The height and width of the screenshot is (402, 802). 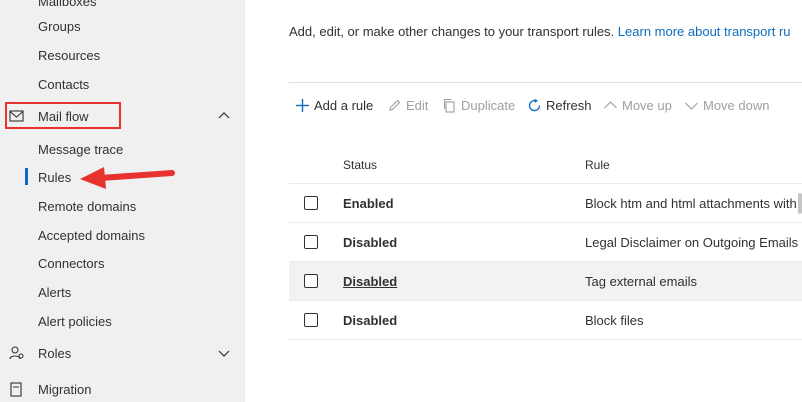 I want to click on copy-icon, so click(x=449, y=105).